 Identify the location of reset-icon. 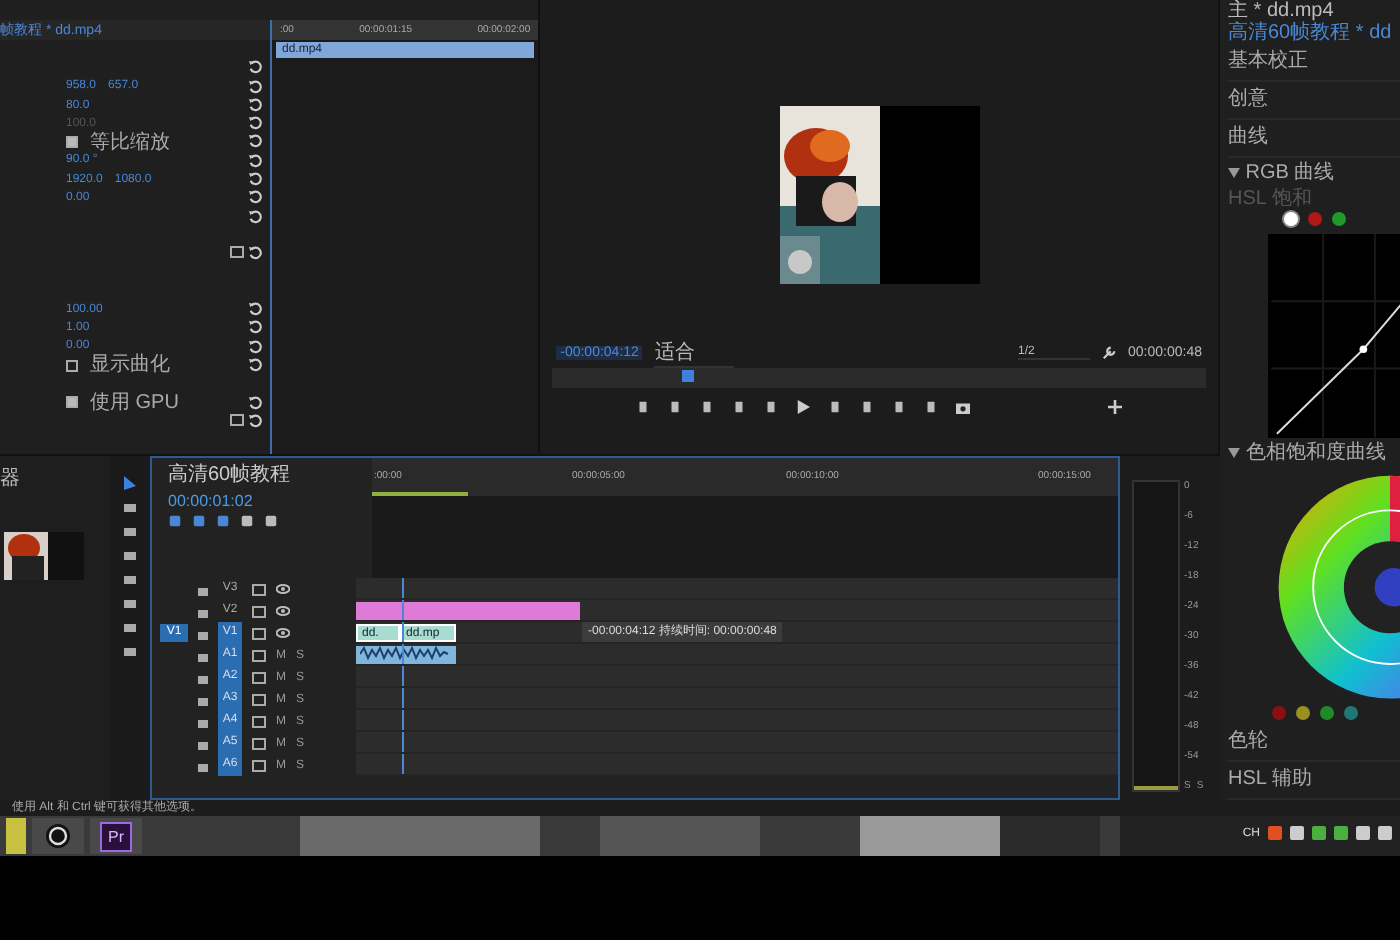
(255, 253).